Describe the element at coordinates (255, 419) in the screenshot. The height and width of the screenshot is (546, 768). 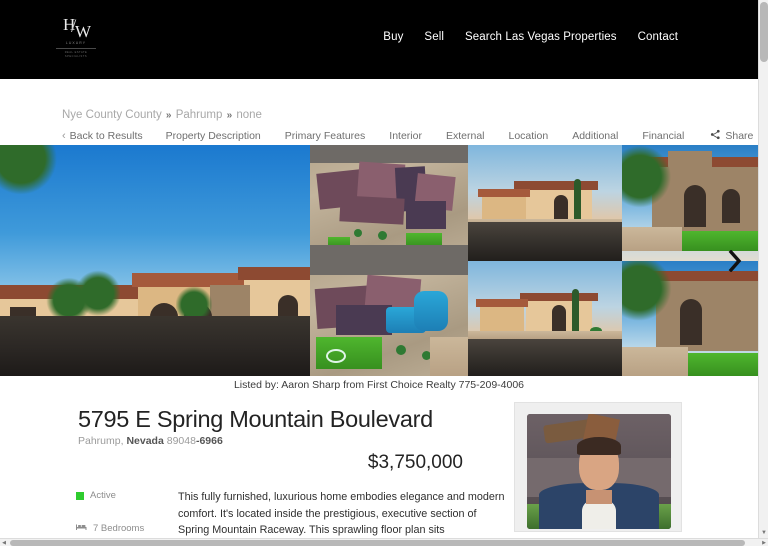
I see `page-title: 5795 E Spring Mountain Boulevard` at that location.